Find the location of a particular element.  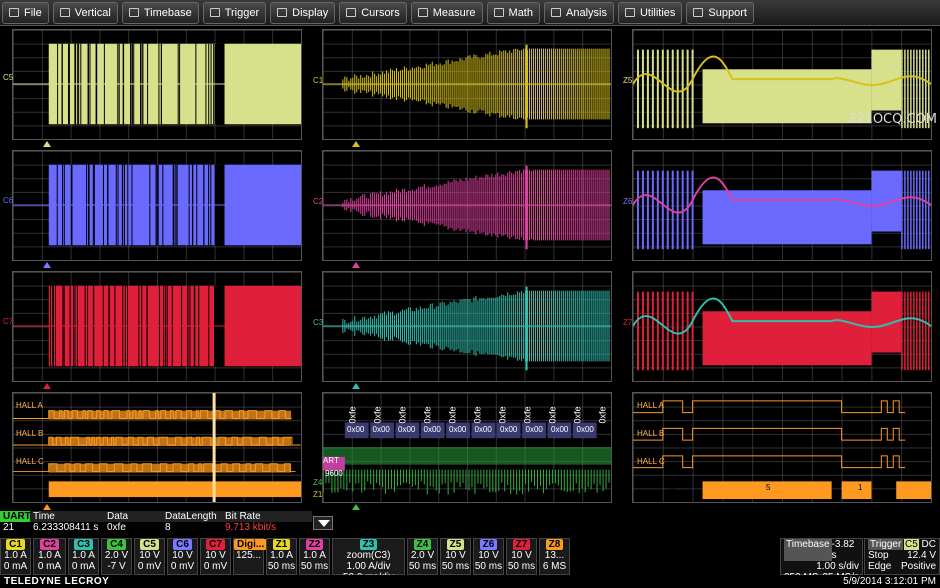

channel-descriptor-c1: C1 1.0 A0 mA is located at coordinates (15, 556).